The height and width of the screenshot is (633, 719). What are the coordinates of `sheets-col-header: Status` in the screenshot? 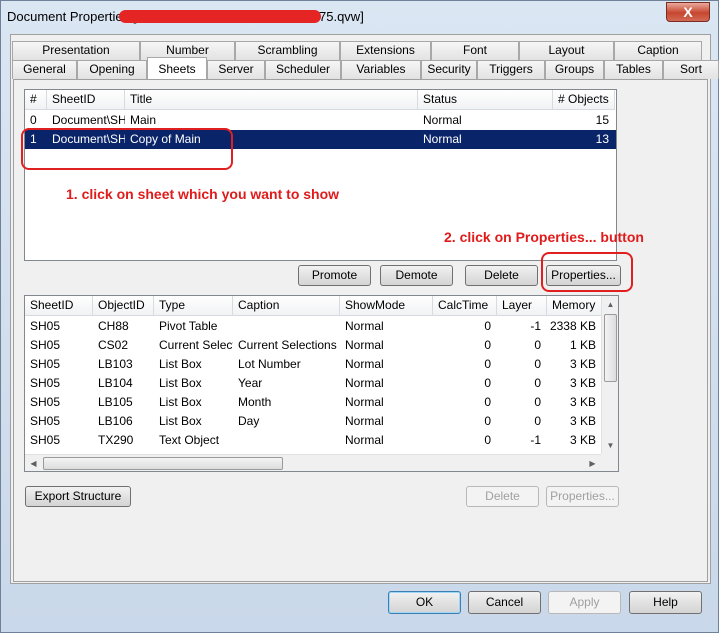 It's located at (485, 100).